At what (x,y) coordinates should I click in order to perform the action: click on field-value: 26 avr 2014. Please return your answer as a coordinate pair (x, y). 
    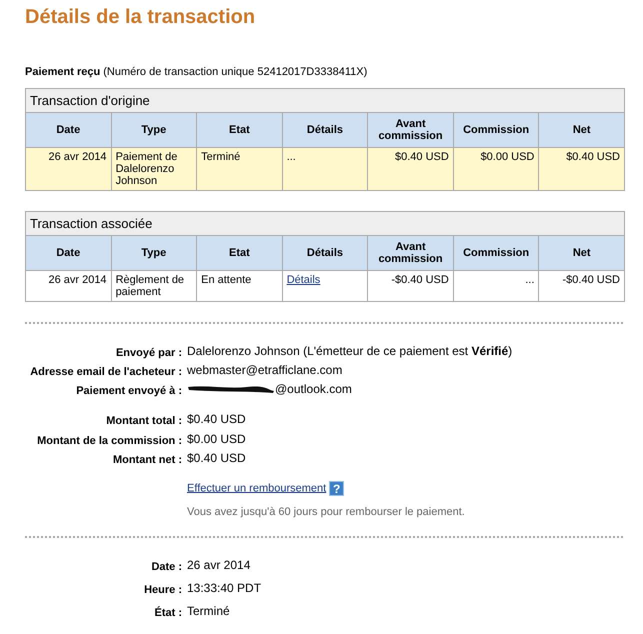
    Looking at the image, I should click on (219, 565).